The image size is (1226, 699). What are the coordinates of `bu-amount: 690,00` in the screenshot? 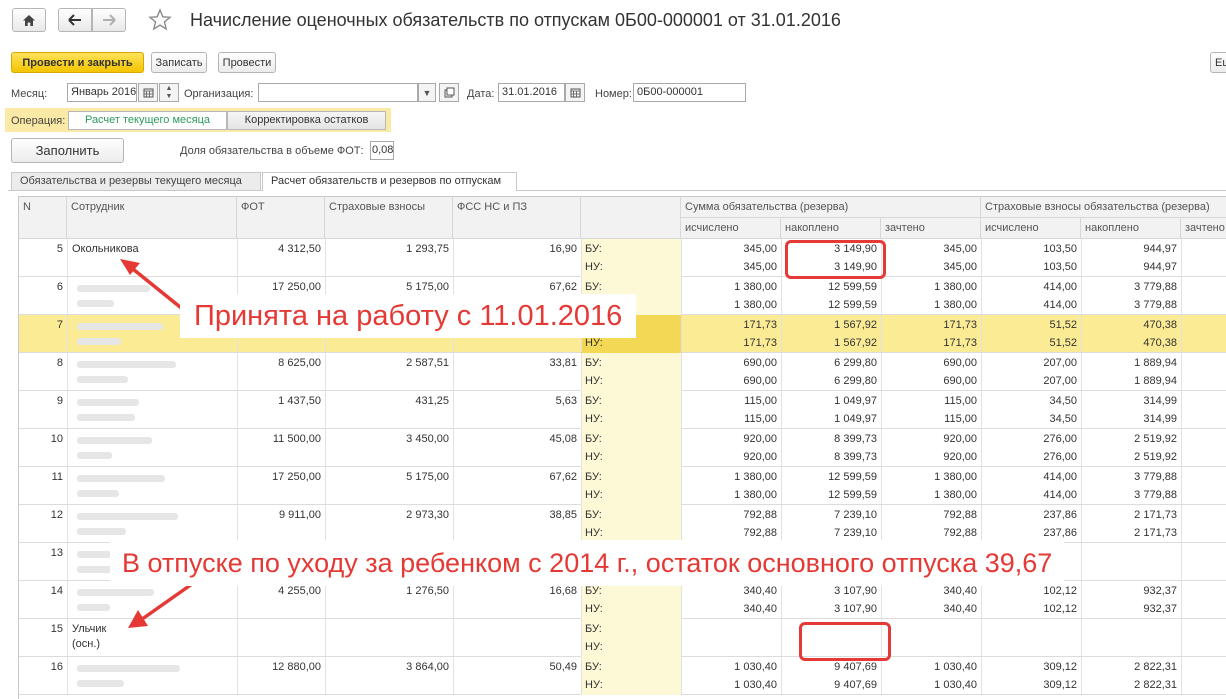 It's located at (960, 363).